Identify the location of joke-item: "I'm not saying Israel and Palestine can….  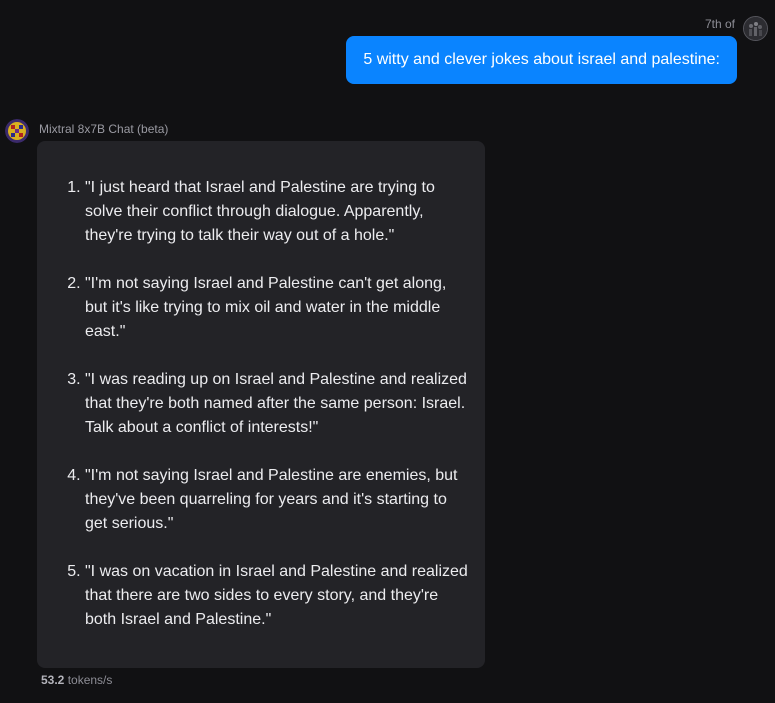
(278, 308).